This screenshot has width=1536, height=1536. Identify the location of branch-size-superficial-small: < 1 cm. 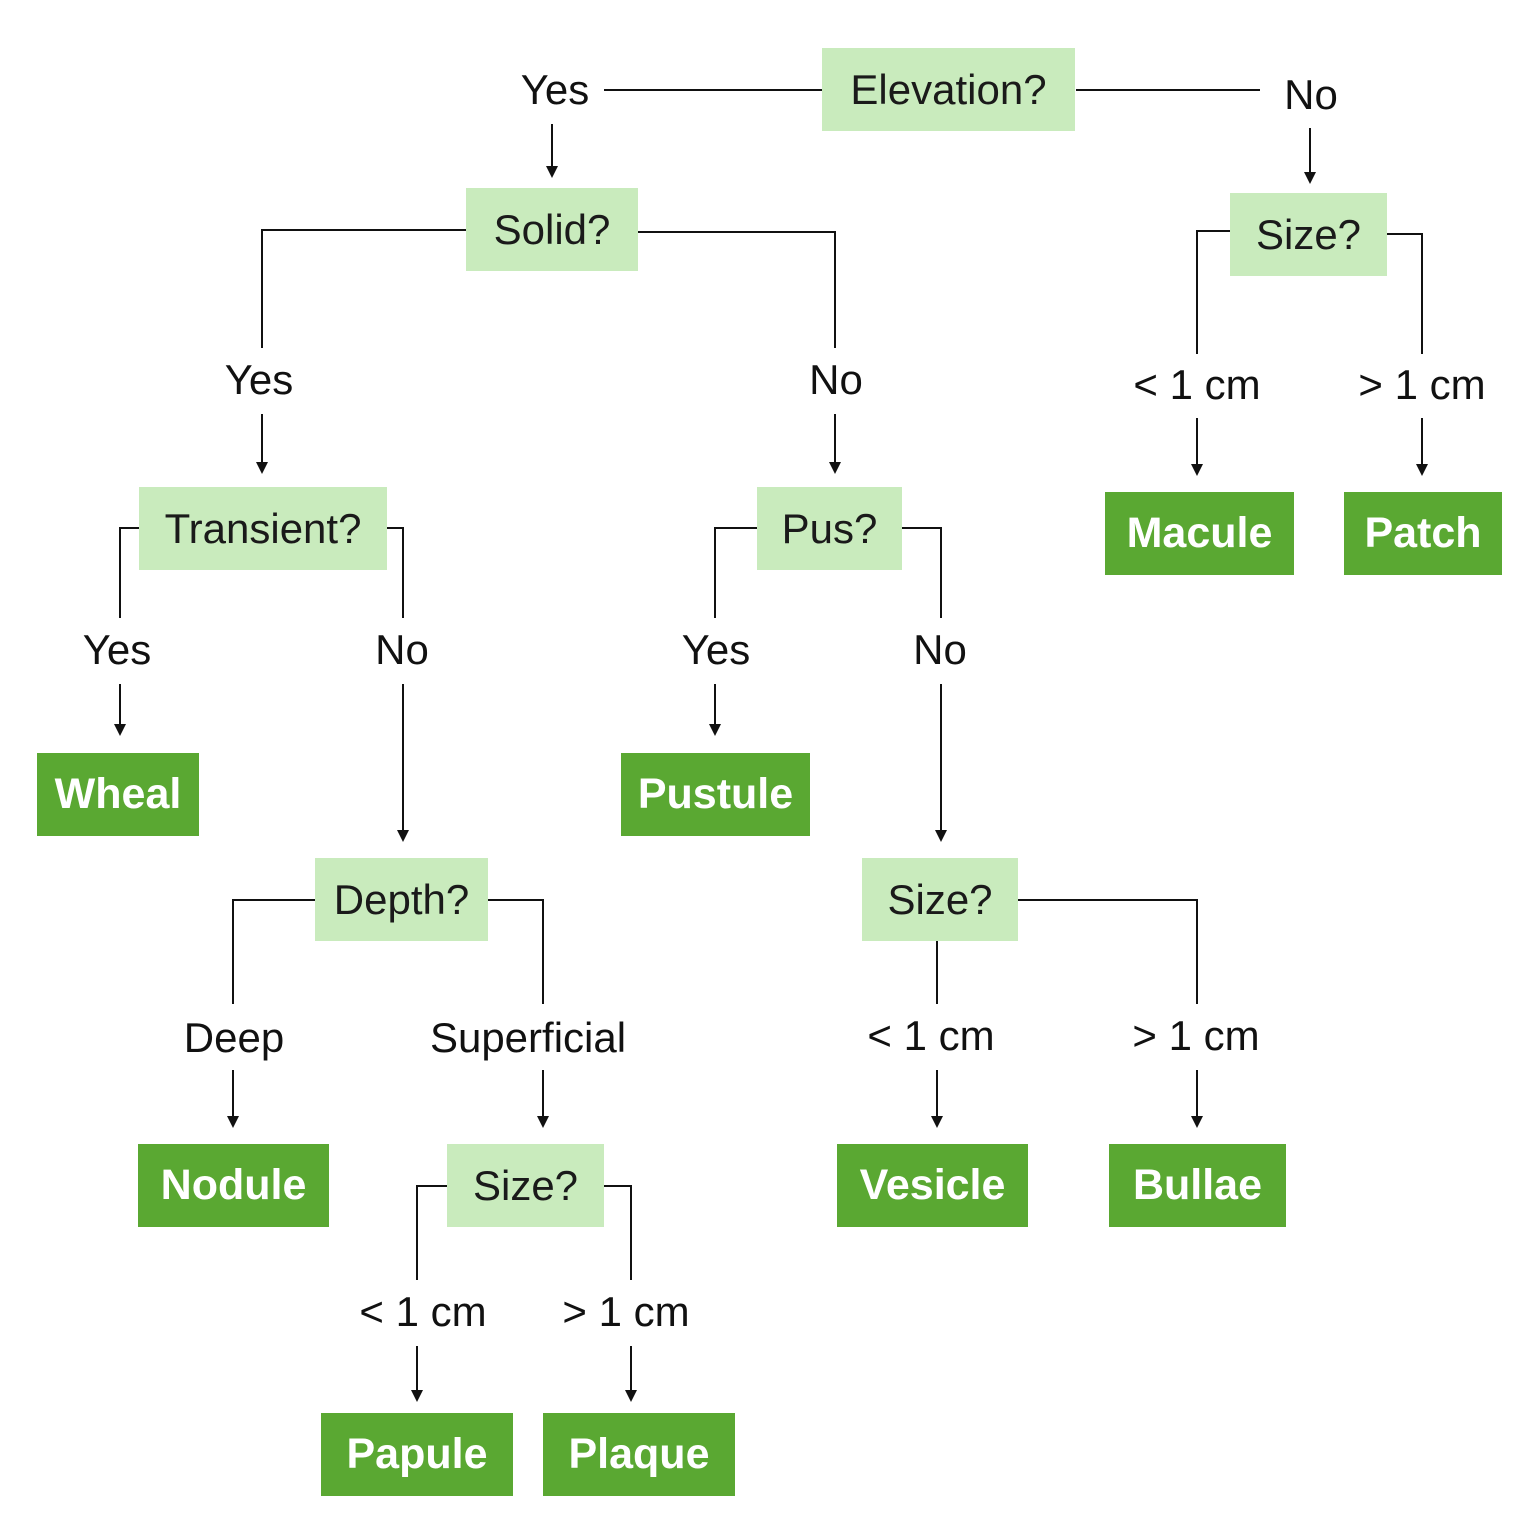
(423, 1311).